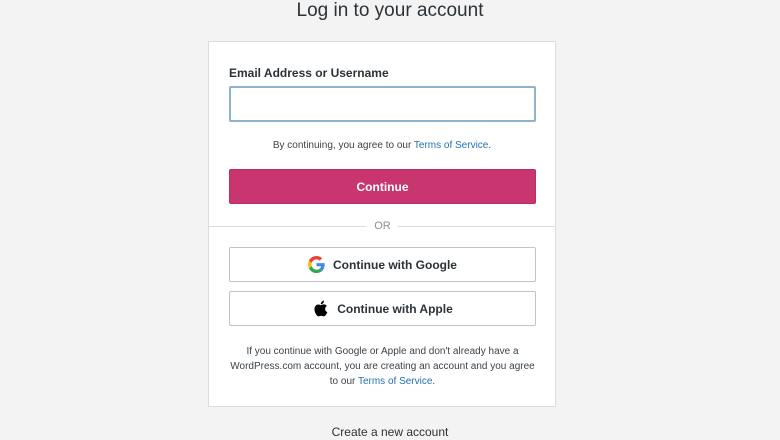 Image resolution: width=780 pixels, height=440 pixels. I want to click on continue-with-google-button: Continue with Google, so click(382, 264).